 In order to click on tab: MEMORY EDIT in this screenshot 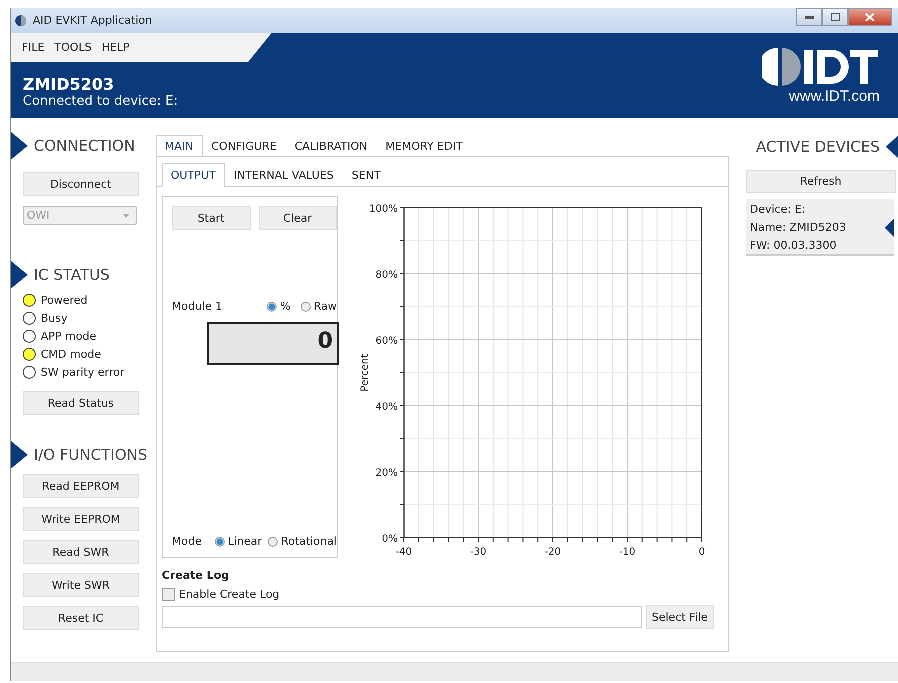, I will do `click(424, 146)`.